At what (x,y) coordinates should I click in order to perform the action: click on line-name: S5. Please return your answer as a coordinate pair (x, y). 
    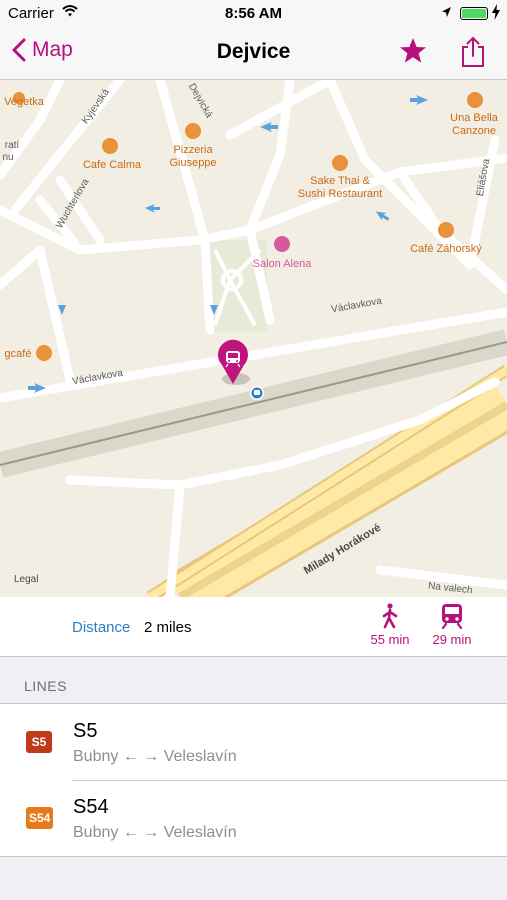
    Looking at the image, I should click on (85, 731).